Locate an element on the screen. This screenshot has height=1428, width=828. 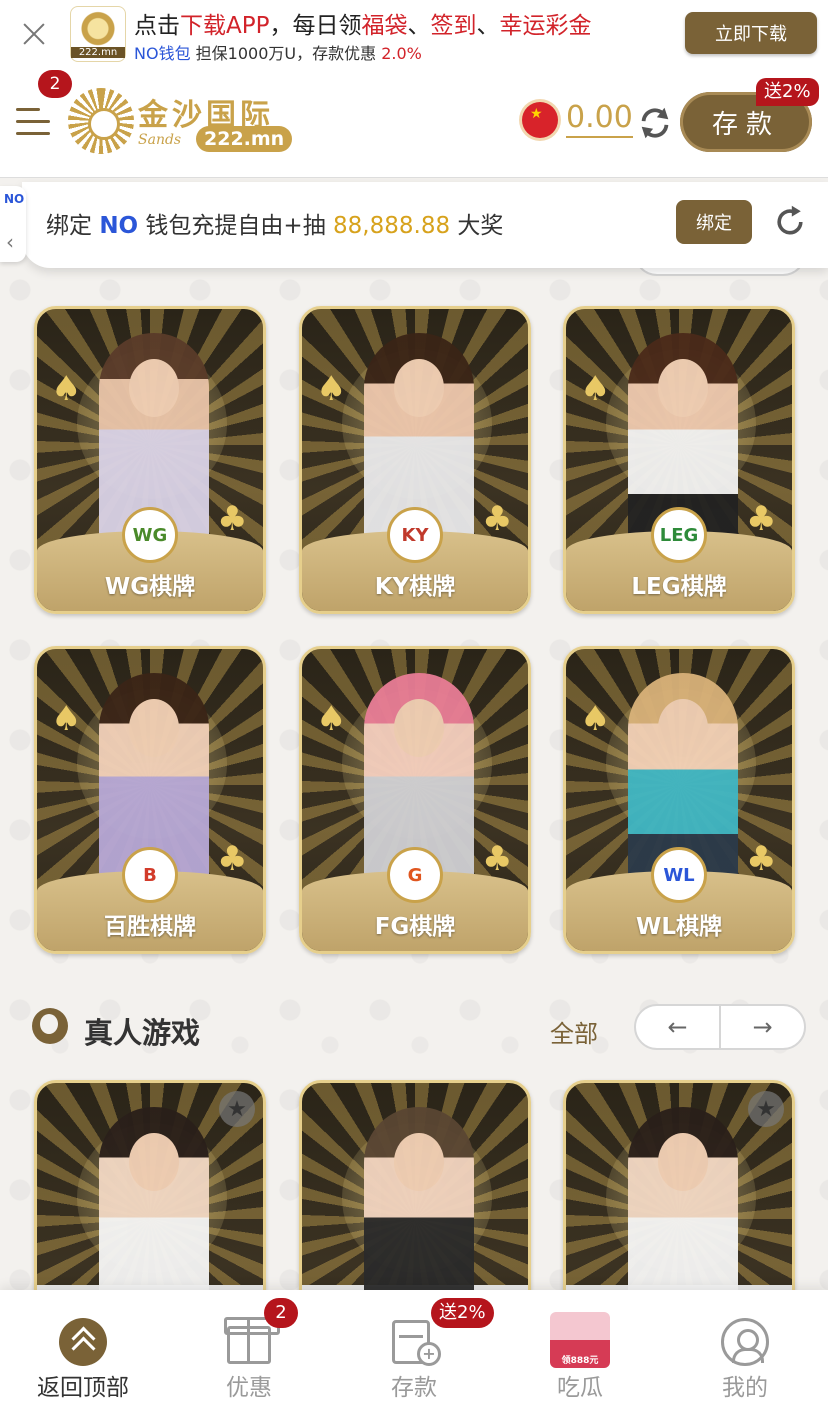
provider-logo: G is located at coordinates (415, 875).